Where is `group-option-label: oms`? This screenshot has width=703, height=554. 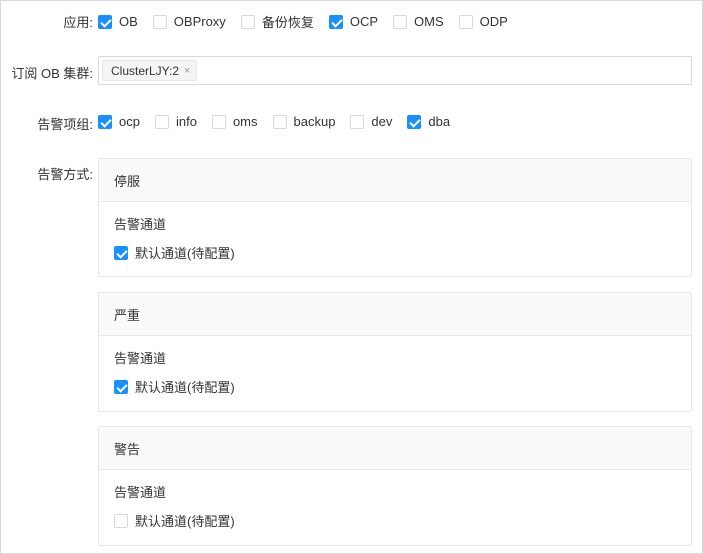 group-option-label: oms is located at coordinates (245, 121).